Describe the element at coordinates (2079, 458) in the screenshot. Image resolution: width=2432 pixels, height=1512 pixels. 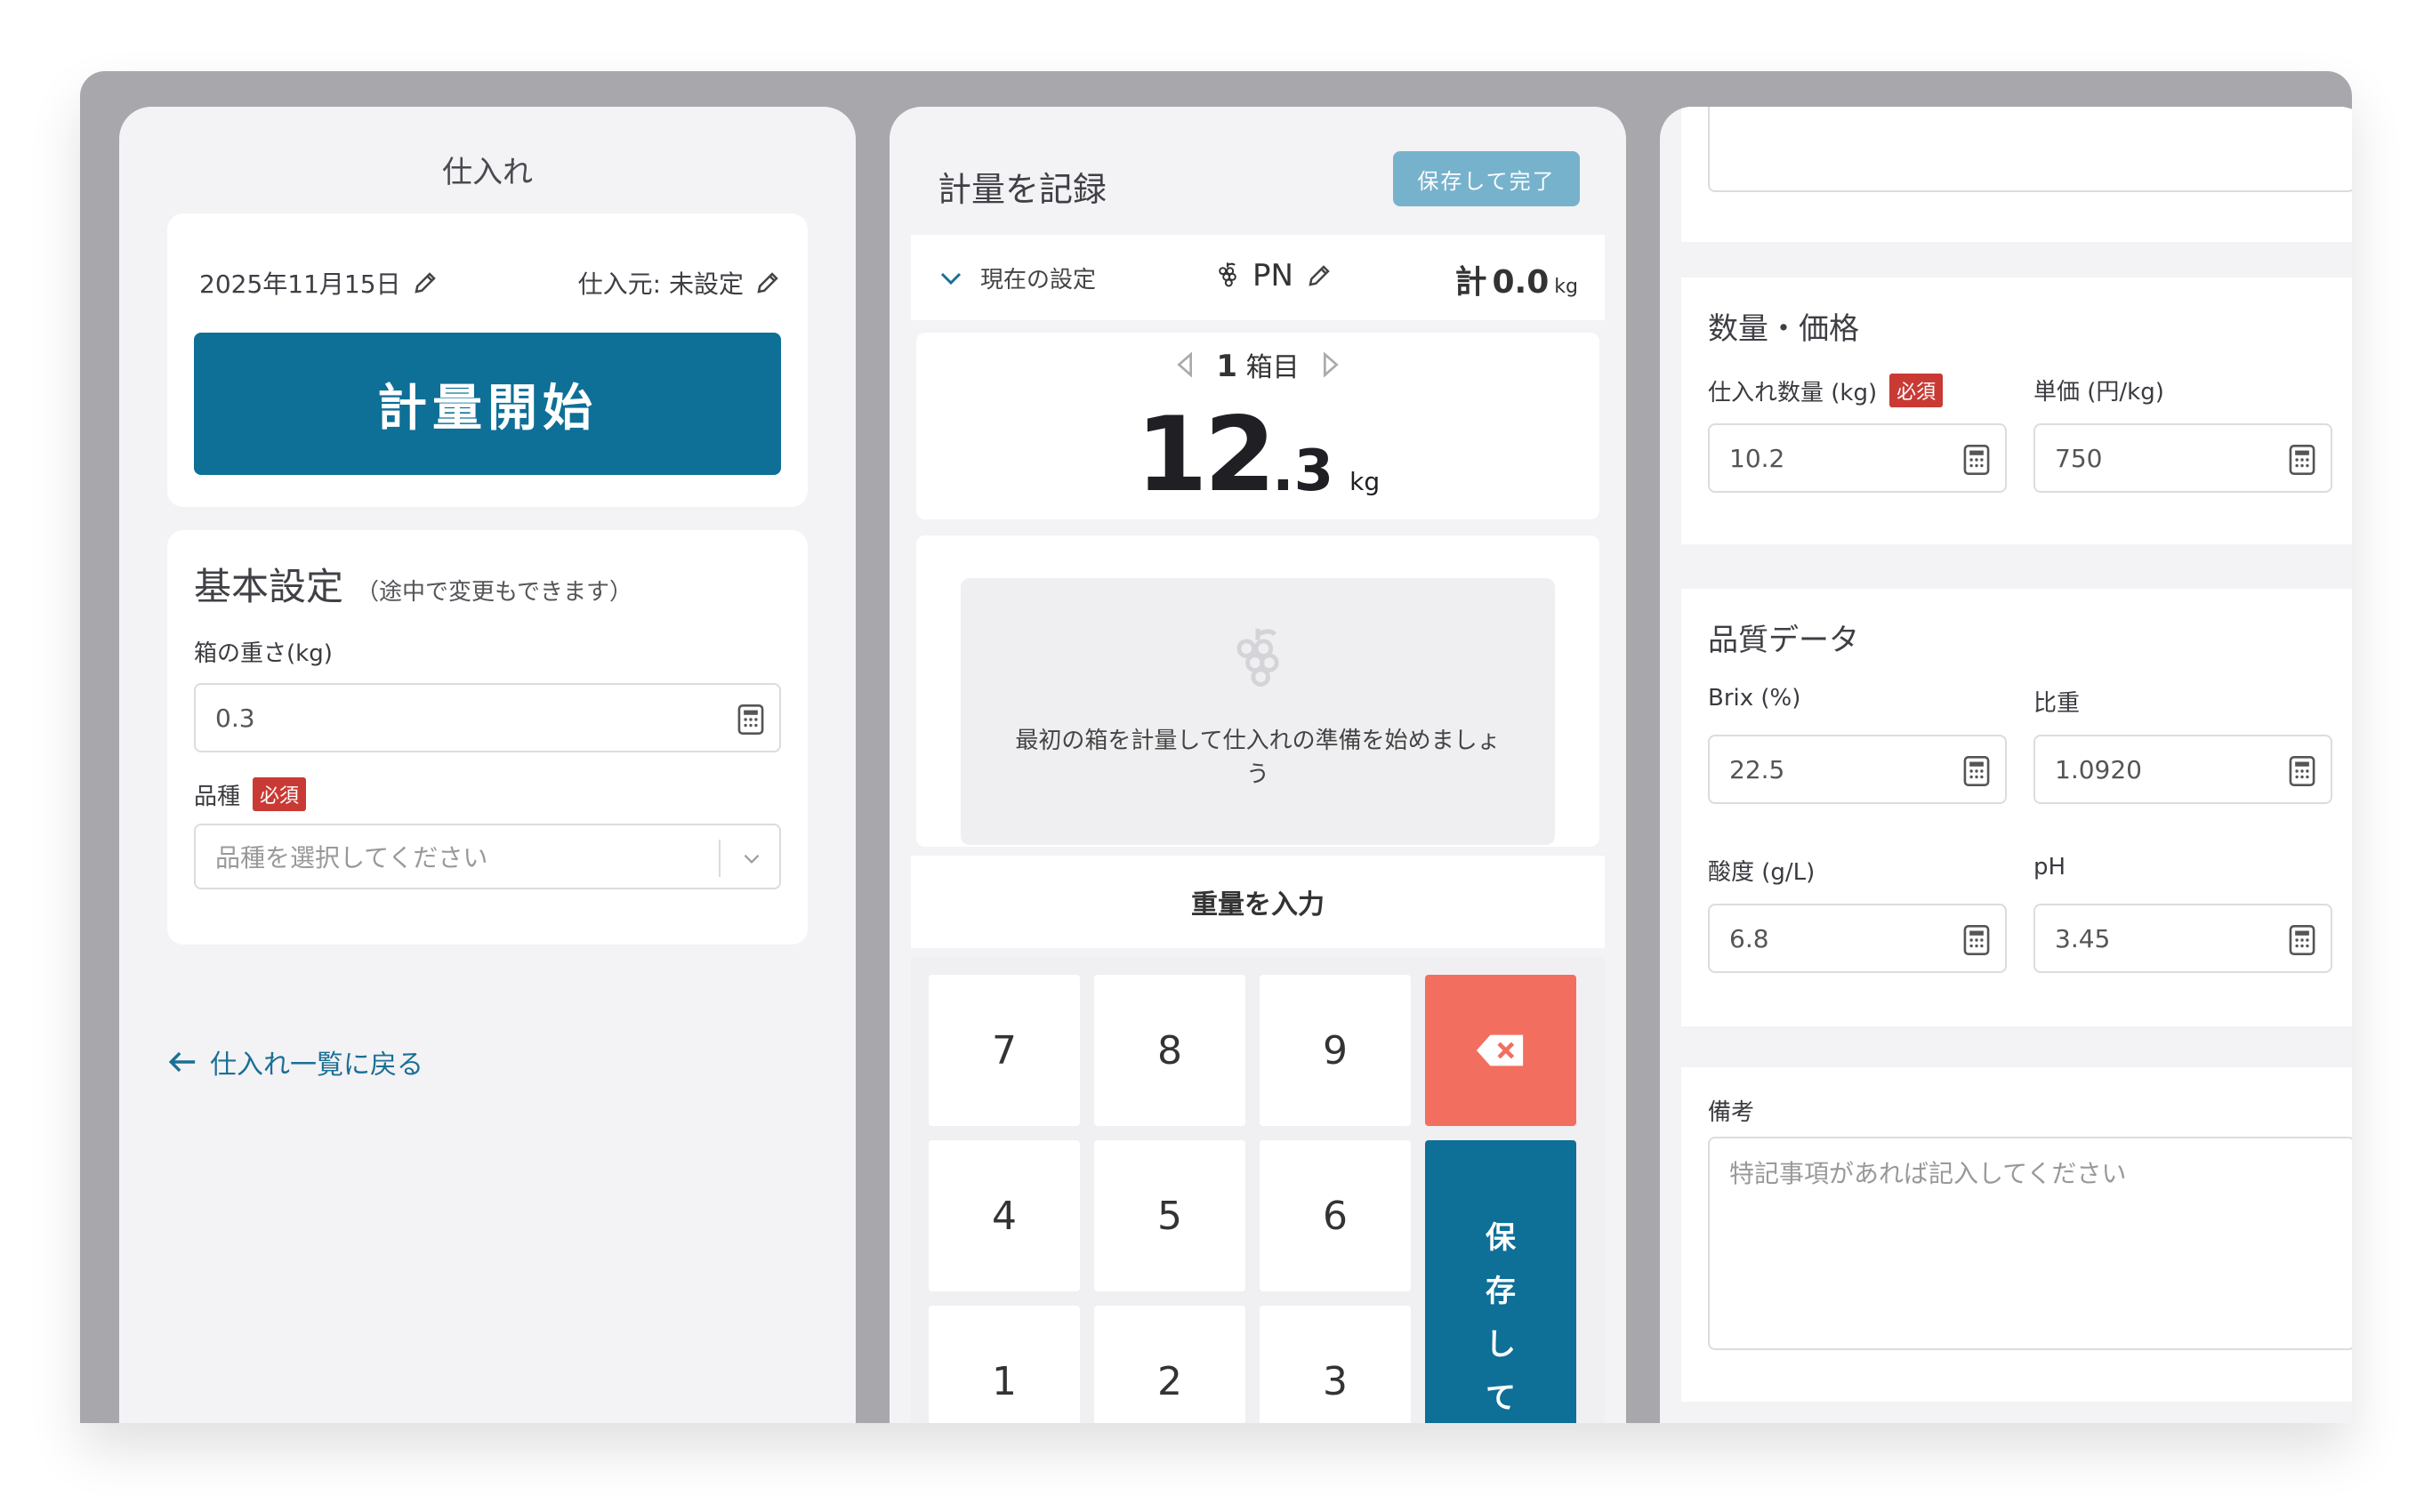
I see `unit-price-value: 750` at that location.